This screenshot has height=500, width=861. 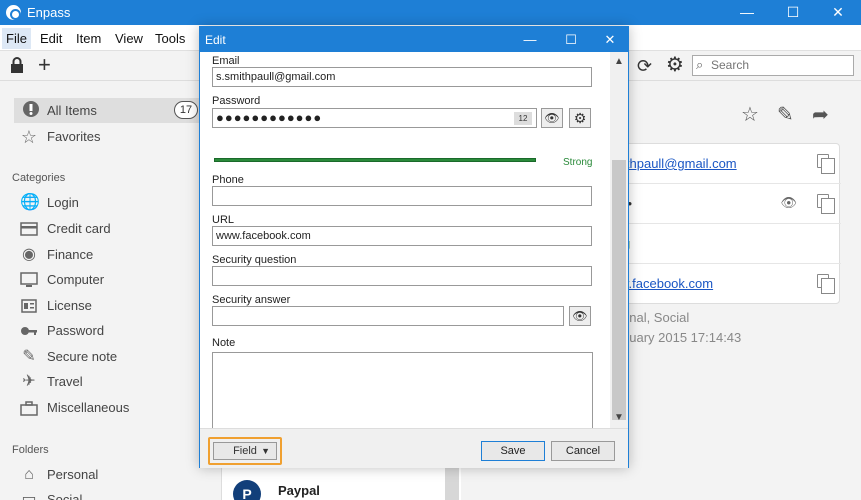 What do you see at coordinates (72, 110) in the screenshot?
I see `sidebar-item-label: All Items` at bounding box center [72, 110].